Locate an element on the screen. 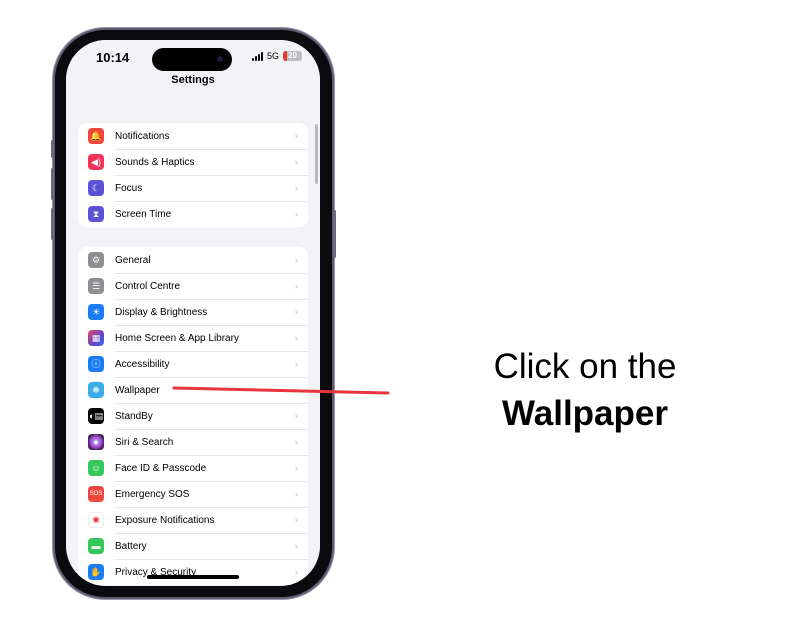  settings-row-wallpaper: ❋ Wallpaper › is located at coordinates (193, 390).